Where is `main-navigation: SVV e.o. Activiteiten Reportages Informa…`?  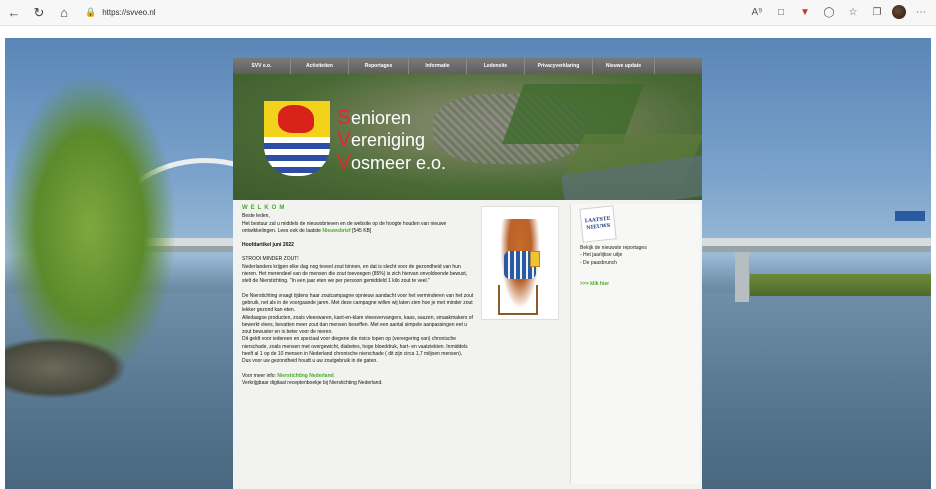 main-navigation: SVV e.o. Activiteiten Reportages Informa… is located at coordinates (467, 66).